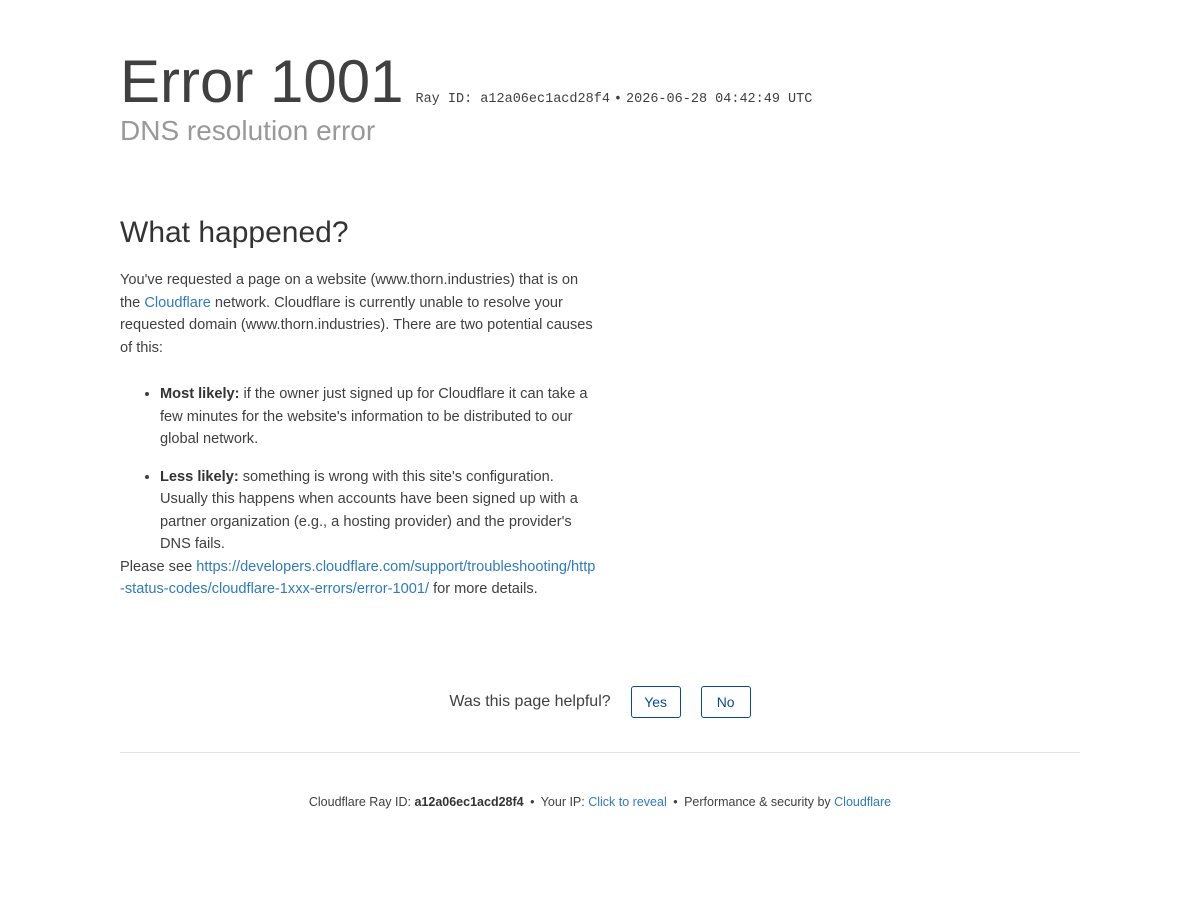 The image size is (1200, 900). Describe the element at coordinates (564, 802) in the screenshot. I see `footer-ip-label: Your IP:` at that location.